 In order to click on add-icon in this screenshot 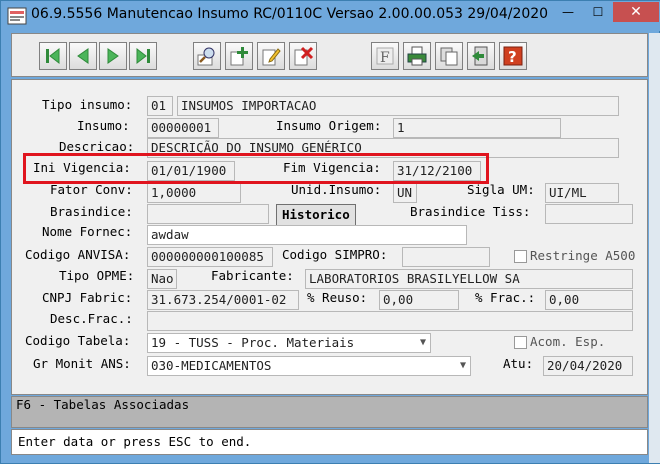, I will do `click(239, 56)`.